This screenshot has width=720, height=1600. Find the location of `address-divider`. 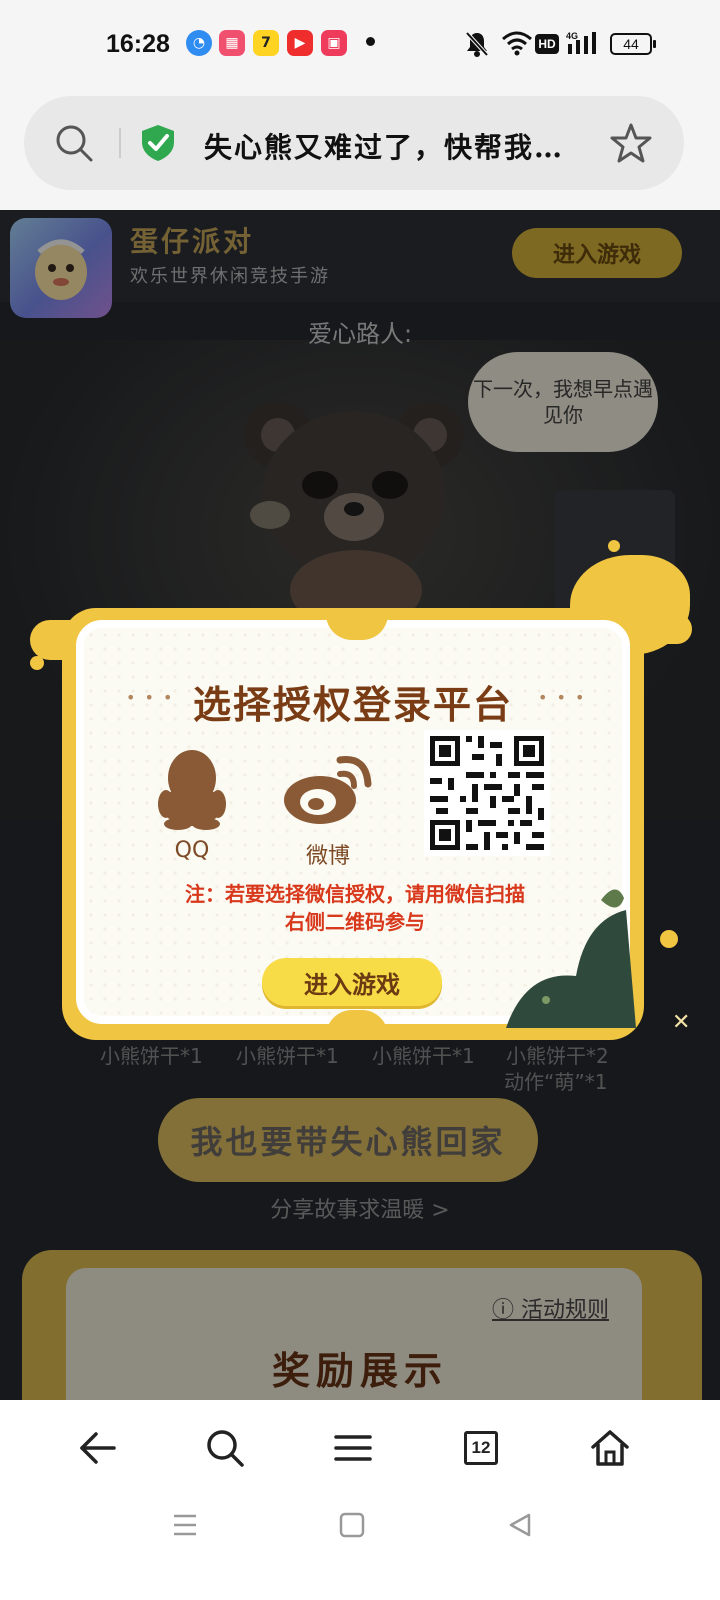

address-divider is located at coordinates (120, 143).